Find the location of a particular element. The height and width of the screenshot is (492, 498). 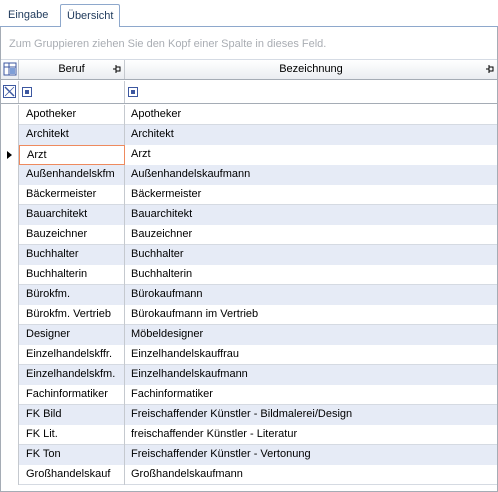

table-row: Einzelhandelskffr. Einzelhandelskauffrau is located at coordinates (249, 355).